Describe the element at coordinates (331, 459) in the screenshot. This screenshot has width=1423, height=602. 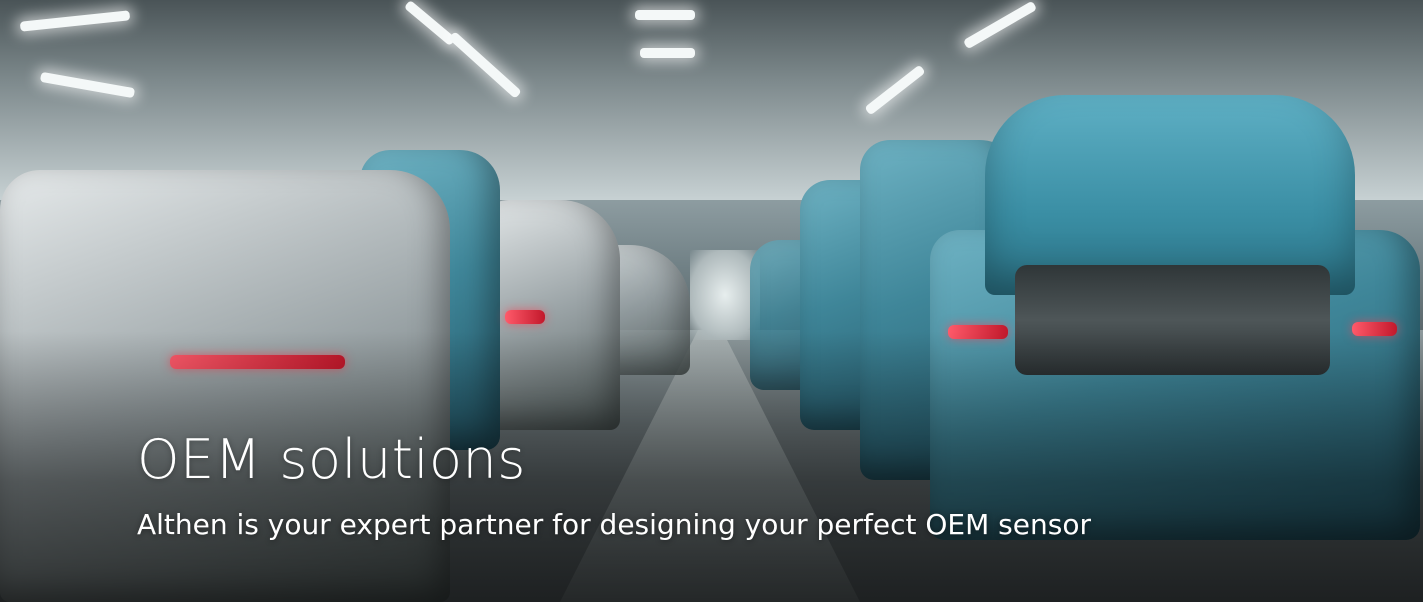
I see `hero-title: OEM solutions` at that location.